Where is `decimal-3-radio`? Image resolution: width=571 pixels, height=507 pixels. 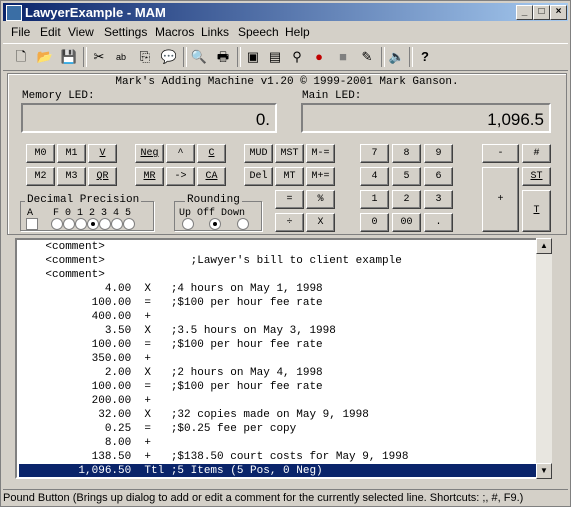
decimal-3-radio is located at coordinates (105, 224).